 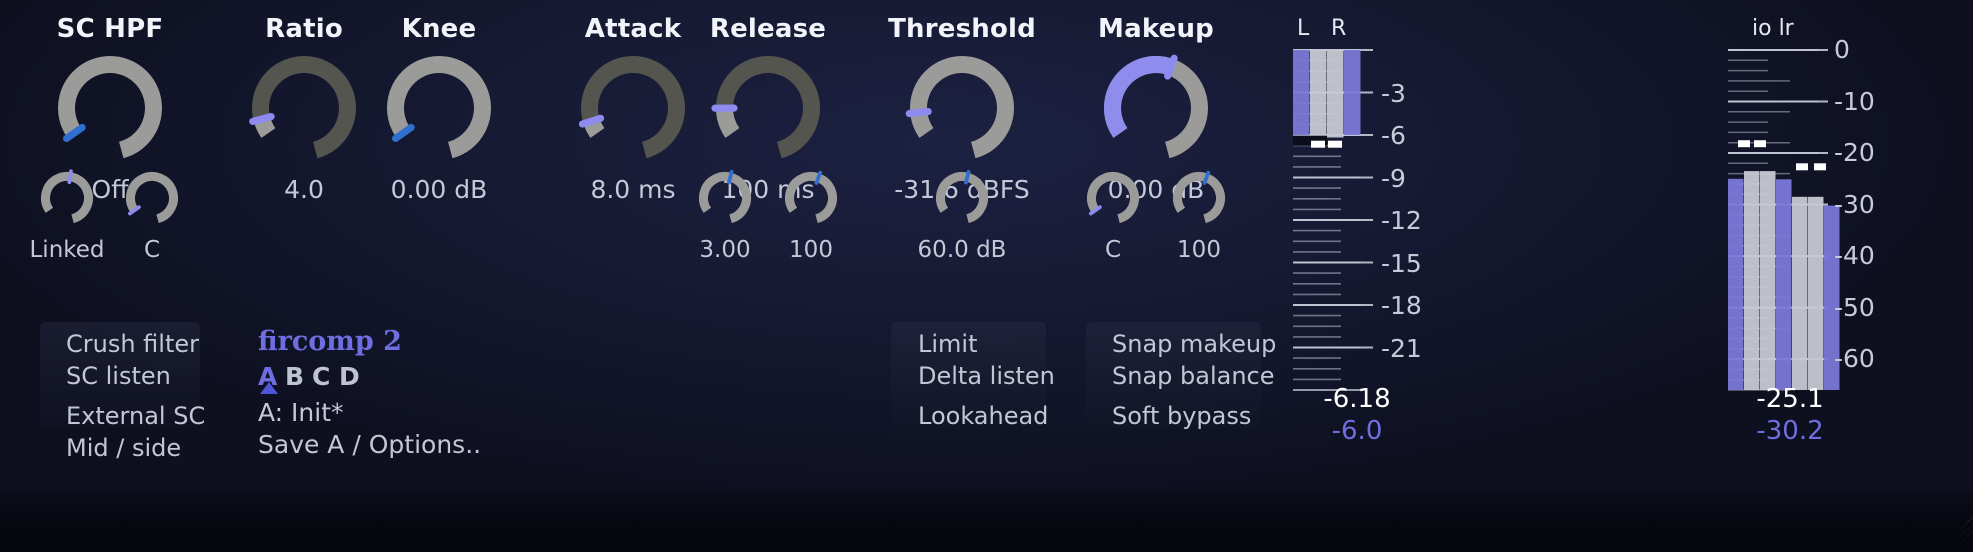 What do you see at coordinates (1854, 256) in the screenshot?
I see `io-tick-label: -40` at bounding box center [1854, 256].